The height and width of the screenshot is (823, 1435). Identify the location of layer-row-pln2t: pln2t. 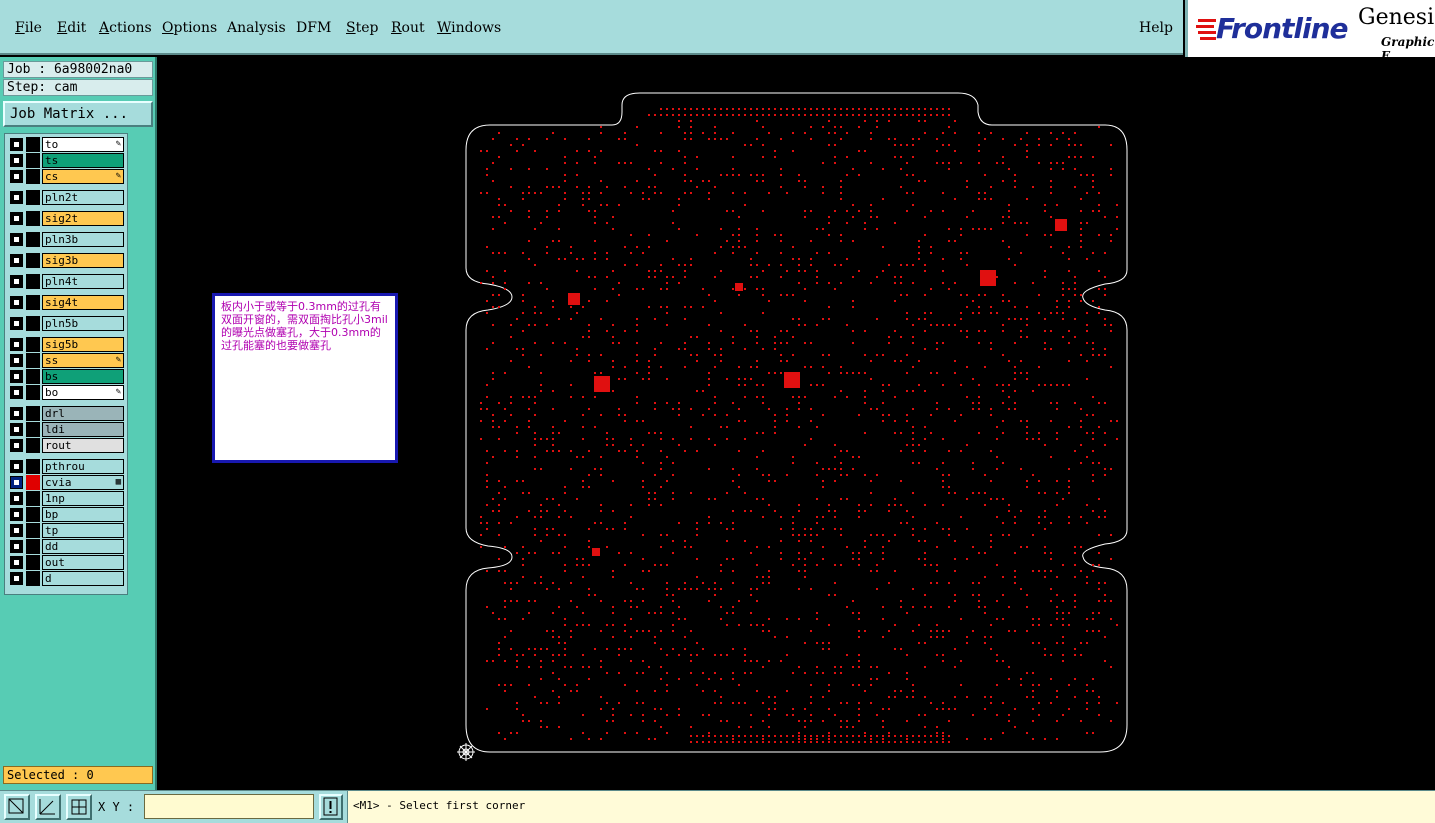
(67, 197).